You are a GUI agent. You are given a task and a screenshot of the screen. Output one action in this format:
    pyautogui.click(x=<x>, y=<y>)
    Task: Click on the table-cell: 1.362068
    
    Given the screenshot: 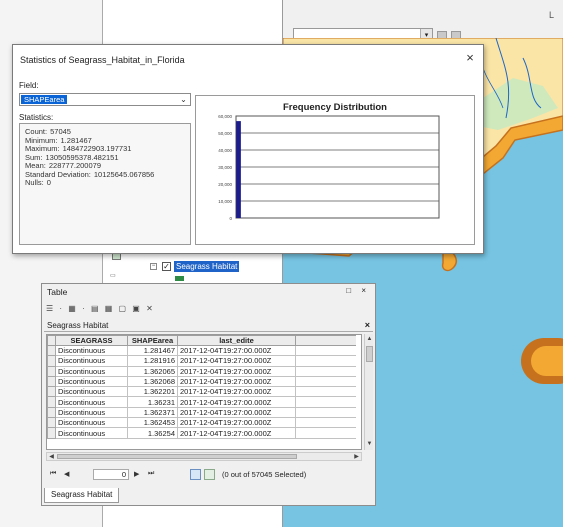 What is the action you would take?
    pyautogui.click(x=152, y=381)
    